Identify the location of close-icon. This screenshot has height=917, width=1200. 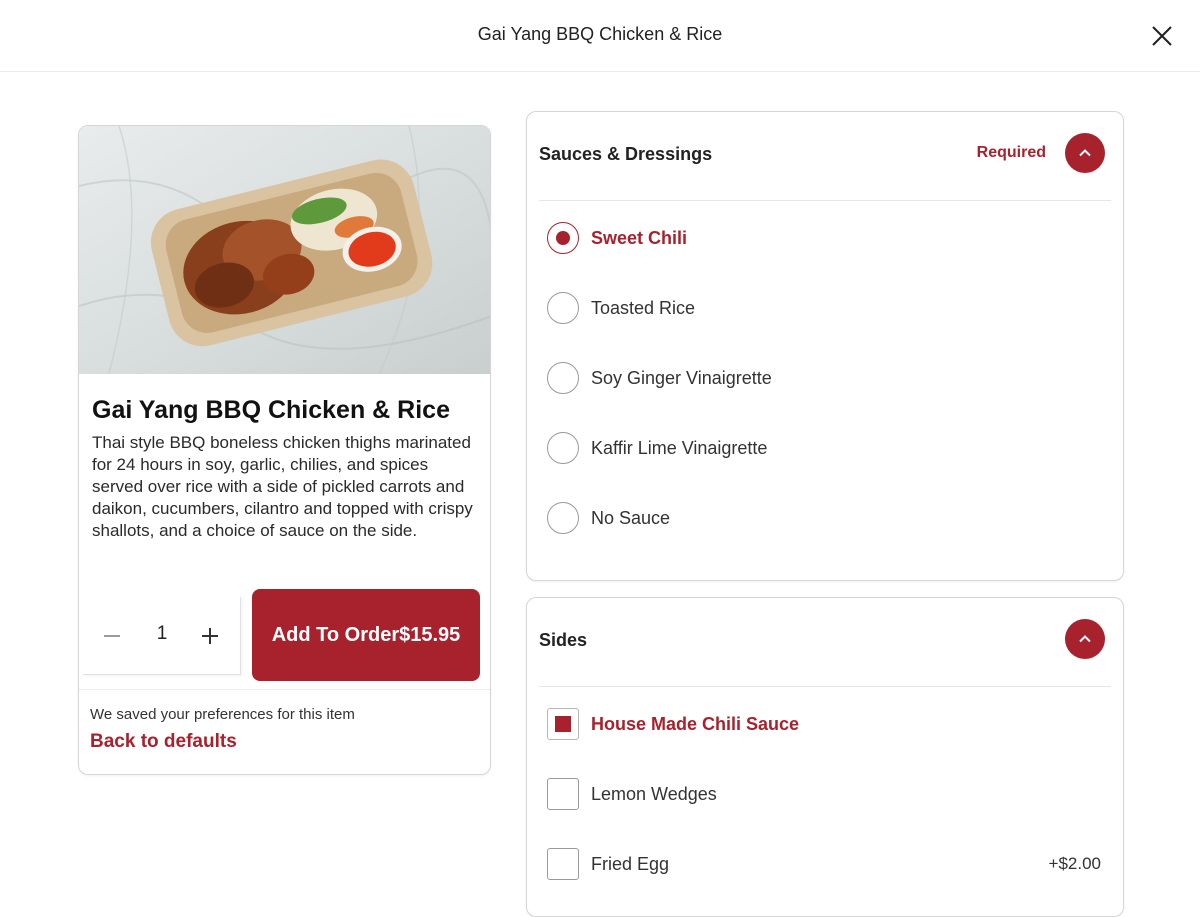
(1162, 36).